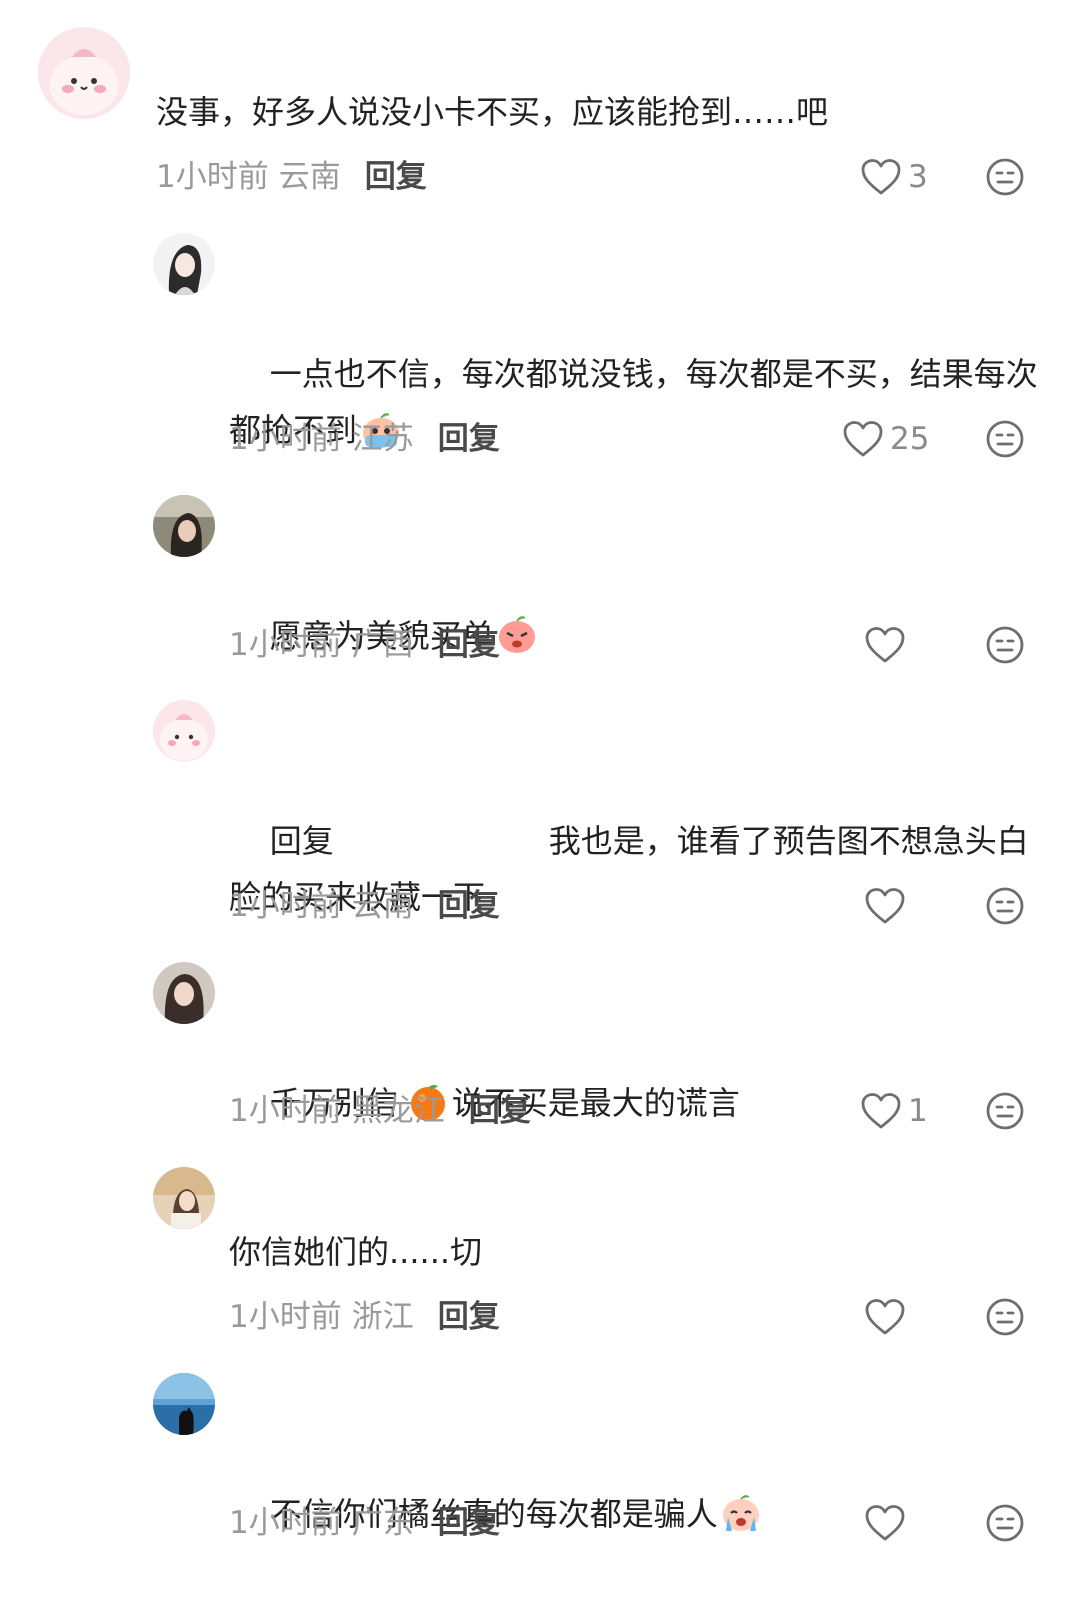 Image resolution: width=1080 pixels, height=1598 pixels. Describe the element at coordinates (492, 112) in the screenshot. I see `comment-text: 没事，好多人说没小卡不买，应该能抢到……吧` at that location.